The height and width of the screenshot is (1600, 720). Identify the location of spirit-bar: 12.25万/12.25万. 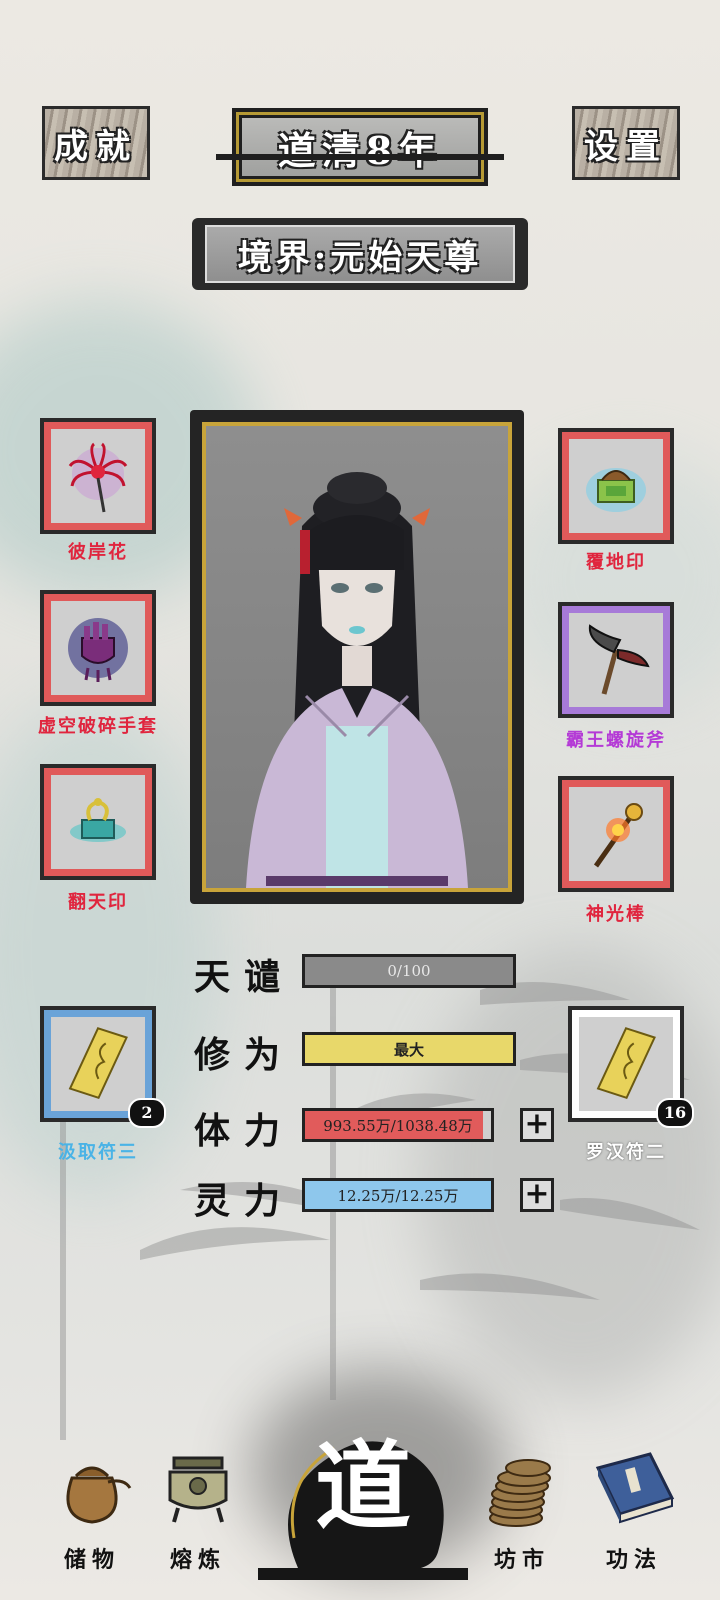
(398, 1195).